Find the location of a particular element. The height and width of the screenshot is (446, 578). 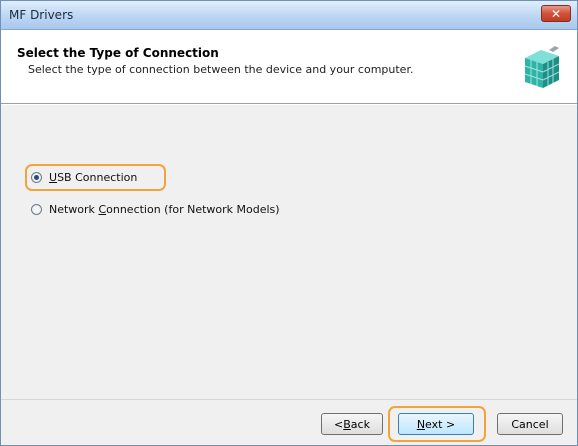

network-connection-option: Network Connection (for Network Models) is located at coordinates (155, 209).